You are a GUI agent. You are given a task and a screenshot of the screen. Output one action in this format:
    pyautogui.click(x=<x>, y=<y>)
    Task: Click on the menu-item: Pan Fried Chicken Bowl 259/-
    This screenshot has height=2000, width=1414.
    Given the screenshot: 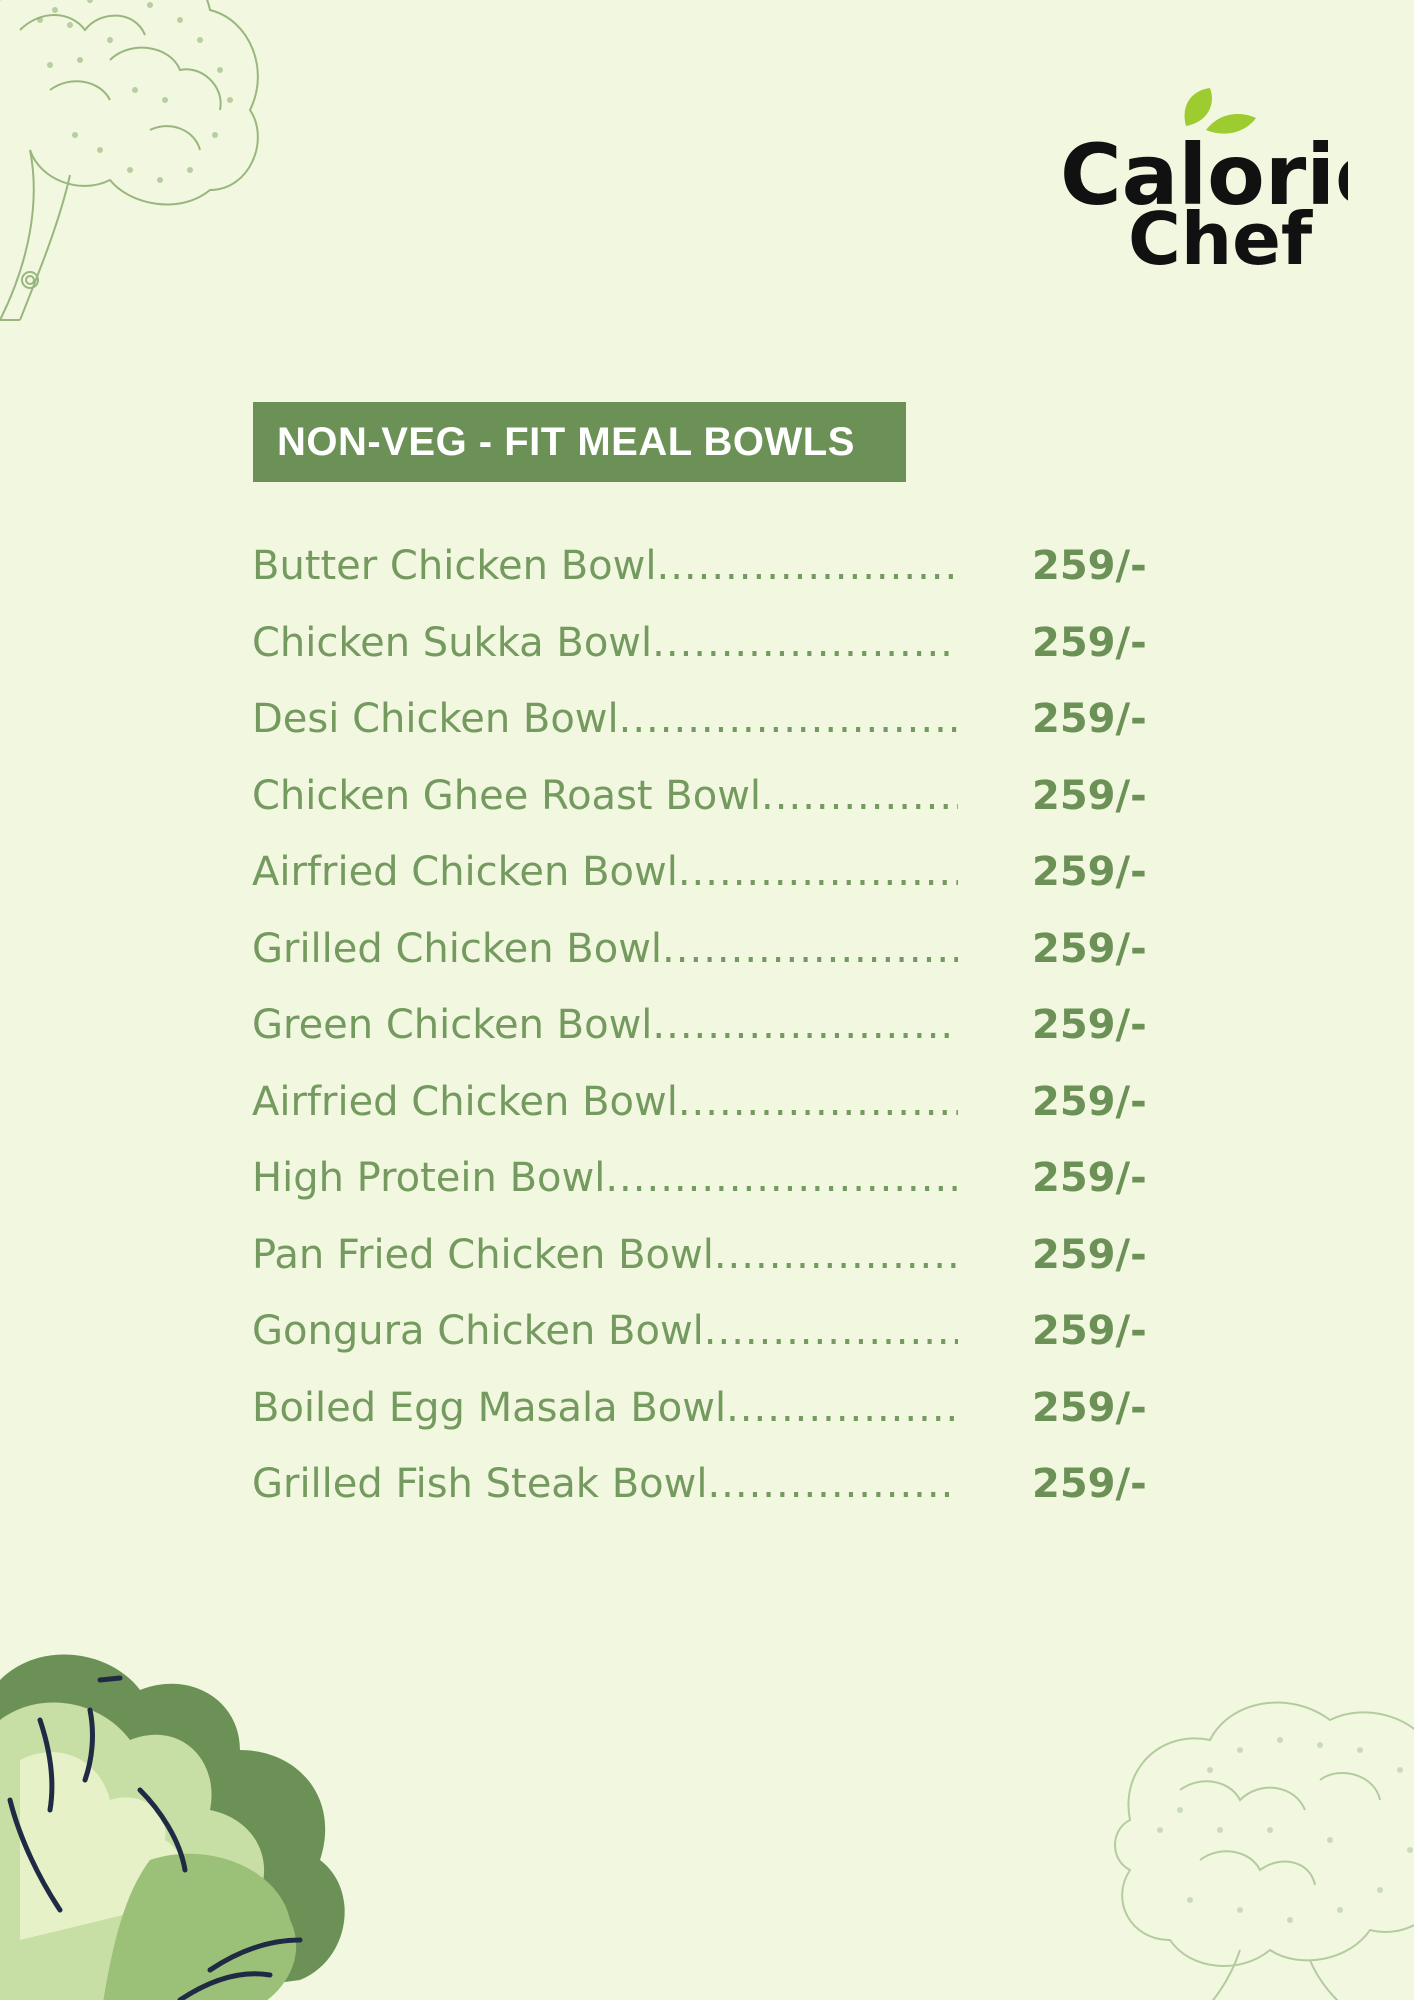 What is the action you would take?
    pyautogui.click(x=712, y=1255)
    